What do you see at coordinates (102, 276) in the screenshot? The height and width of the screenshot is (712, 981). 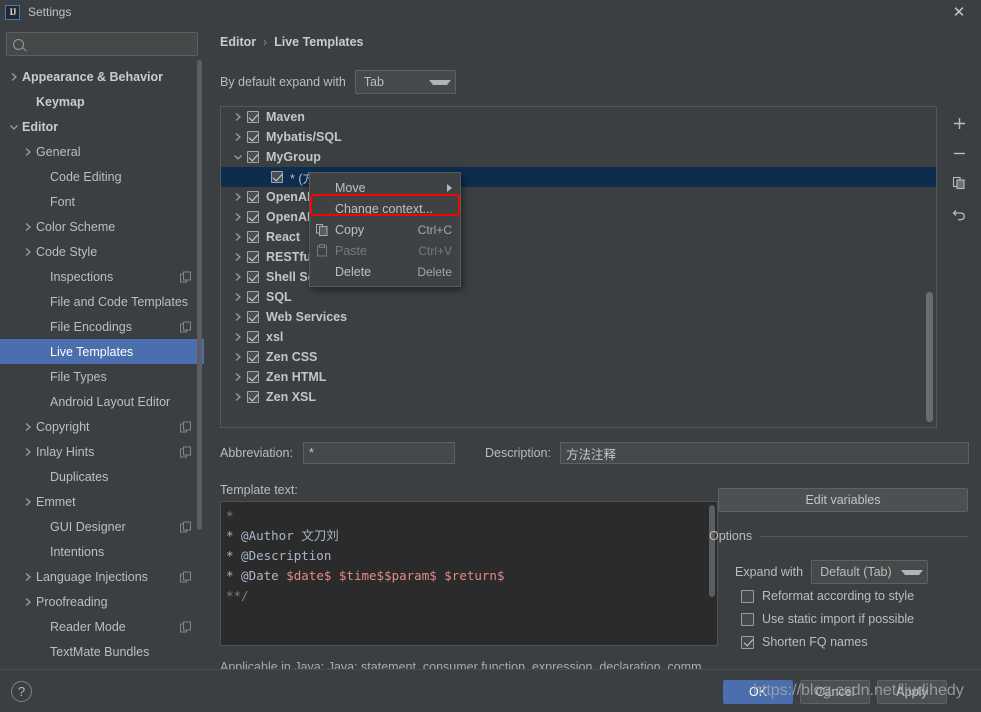 I see `sidebar-item-inspections: Inspections` at bounding box center [102, 276].